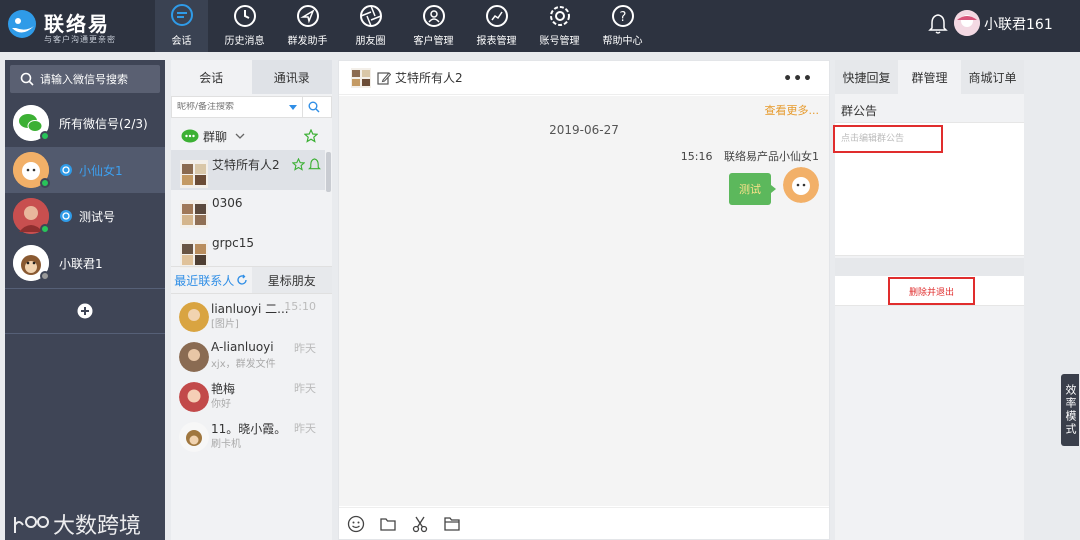  I want to click on recent-contact-item: A-lianluoyi xjx，群发文件 昨天, so click(251, 358).